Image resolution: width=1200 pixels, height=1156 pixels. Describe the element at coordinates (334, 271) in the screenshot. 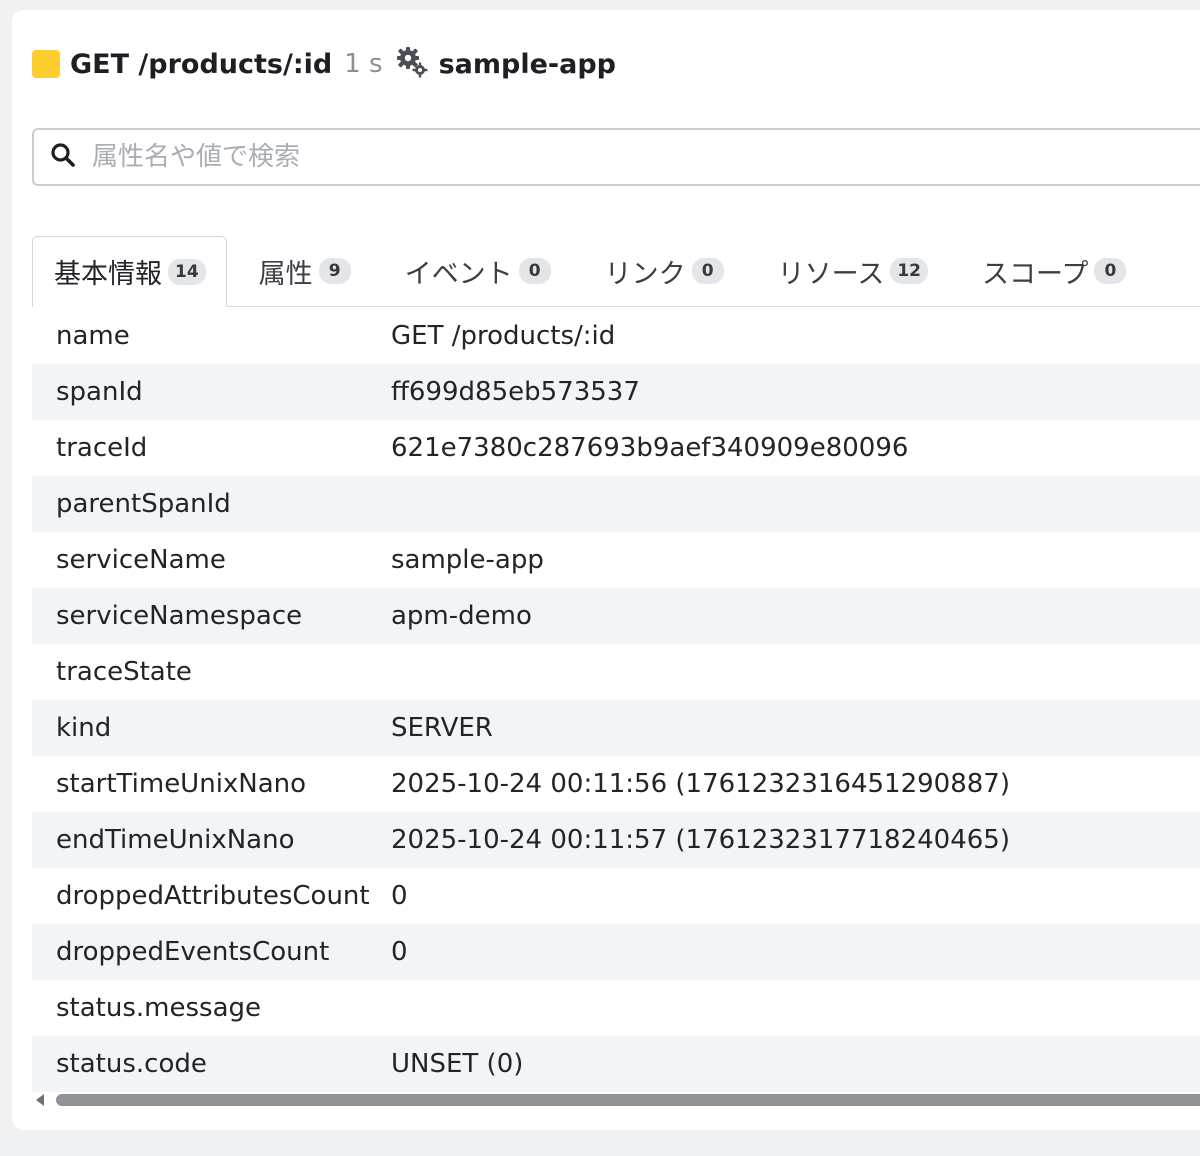

I see `tab-count-badge: 9` at that location.